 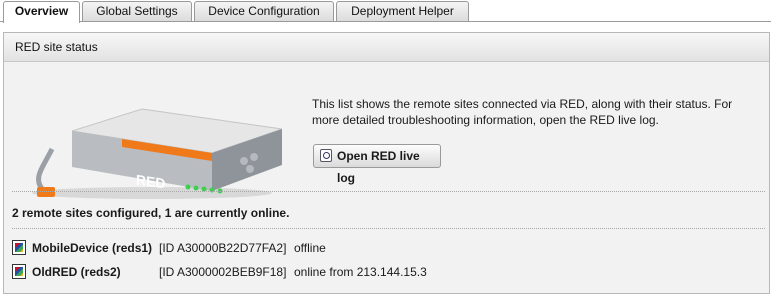 I want to click on site-name: OldRED (reds2), so click(x=76, y=272).